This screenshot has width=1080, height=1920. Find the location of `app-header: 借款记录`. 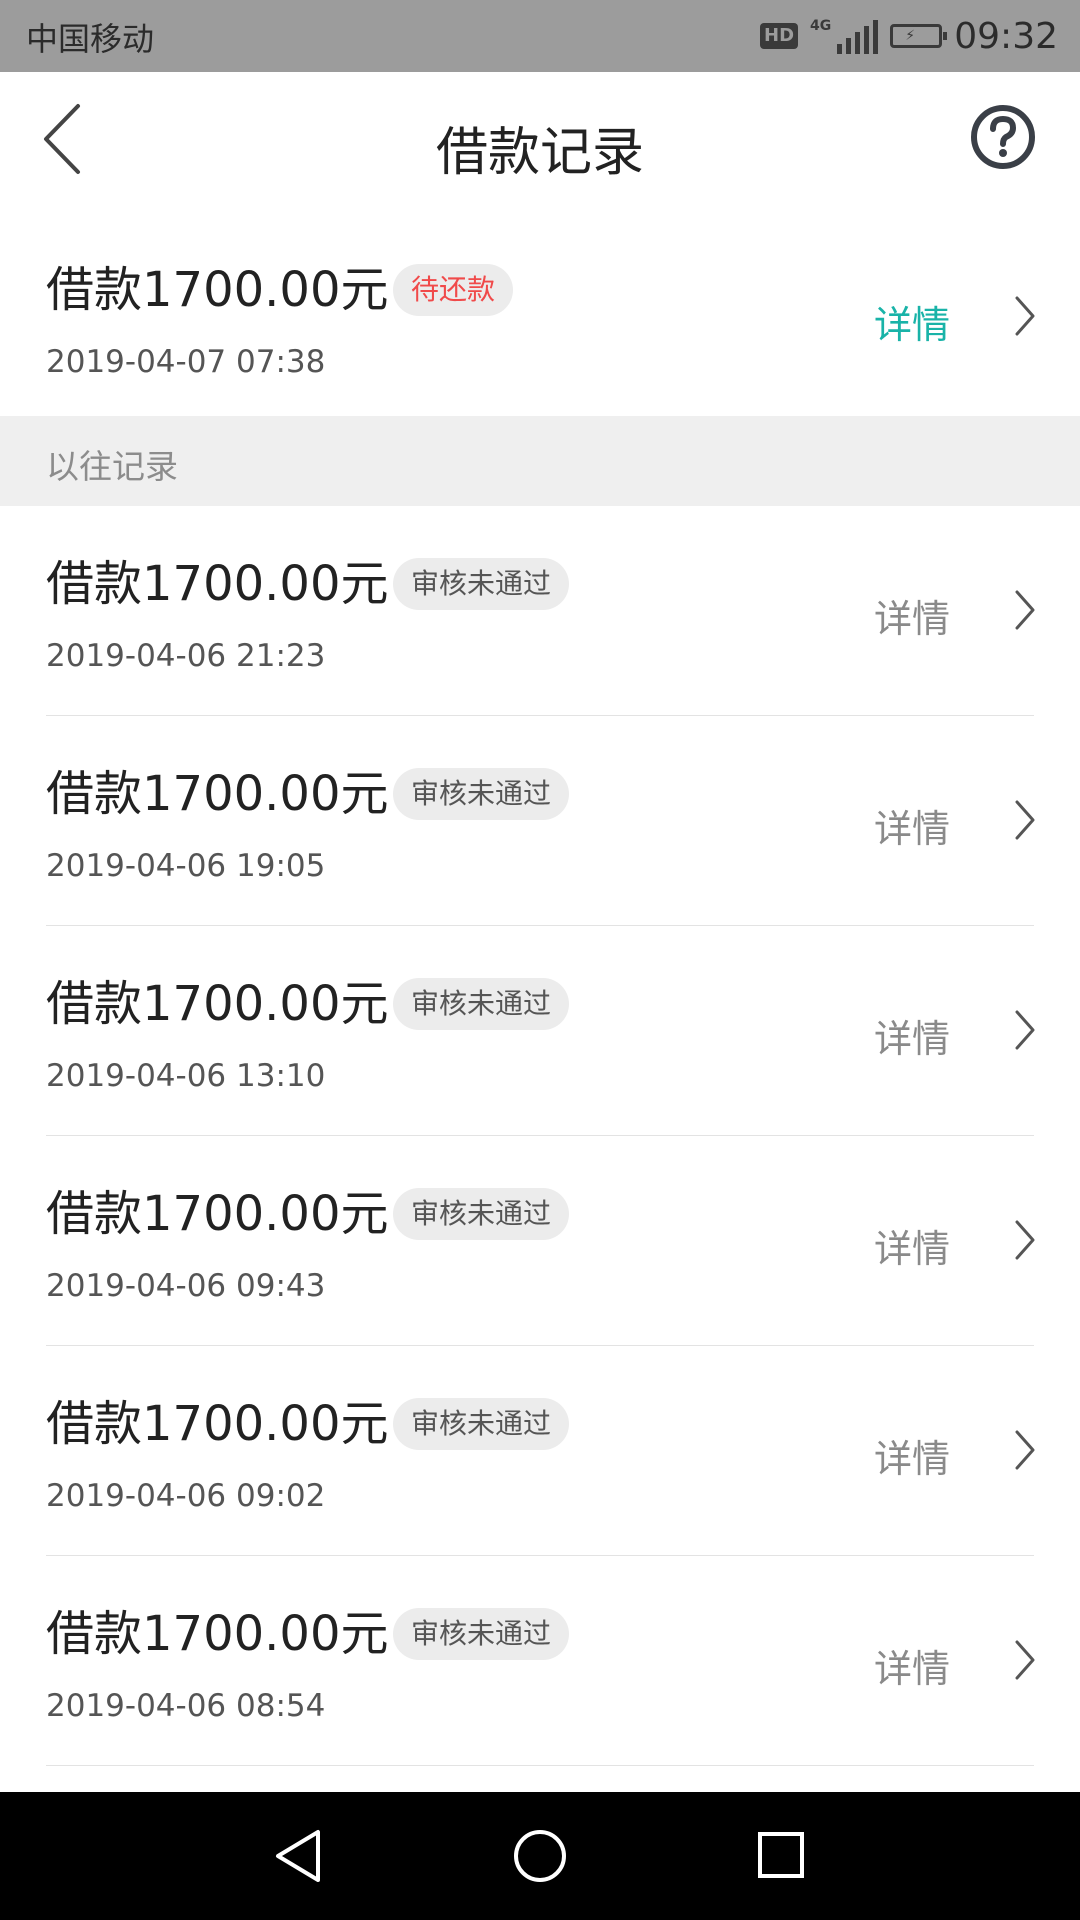

app-header: 借款记录 is located at coordinates (540, 142).